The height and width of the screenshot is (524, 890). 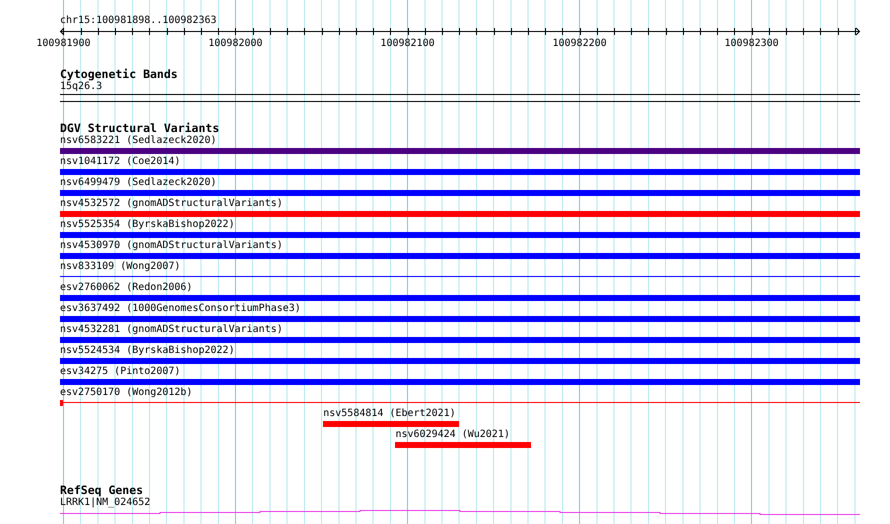 What do you see at coordinates (235, 43) in the screenshot?
I see `tick-label: 100982000` at bounding box center [235, 43].